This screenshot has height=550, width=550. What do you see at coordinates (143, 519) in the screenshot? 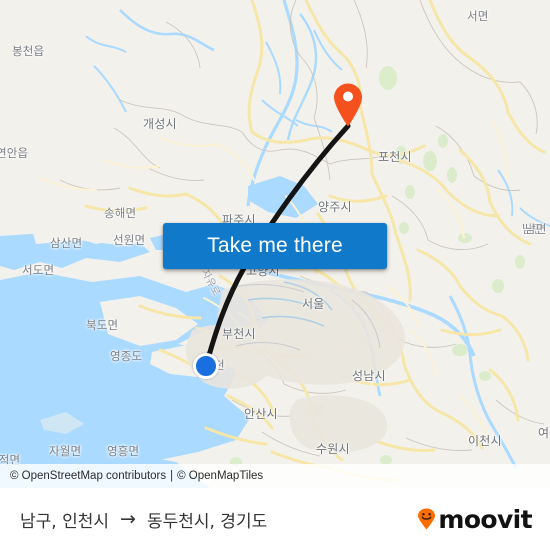
I see `trip-summary: 남구, 인천시 → 동두천시, 경기도` at bounding box center [143, 519].